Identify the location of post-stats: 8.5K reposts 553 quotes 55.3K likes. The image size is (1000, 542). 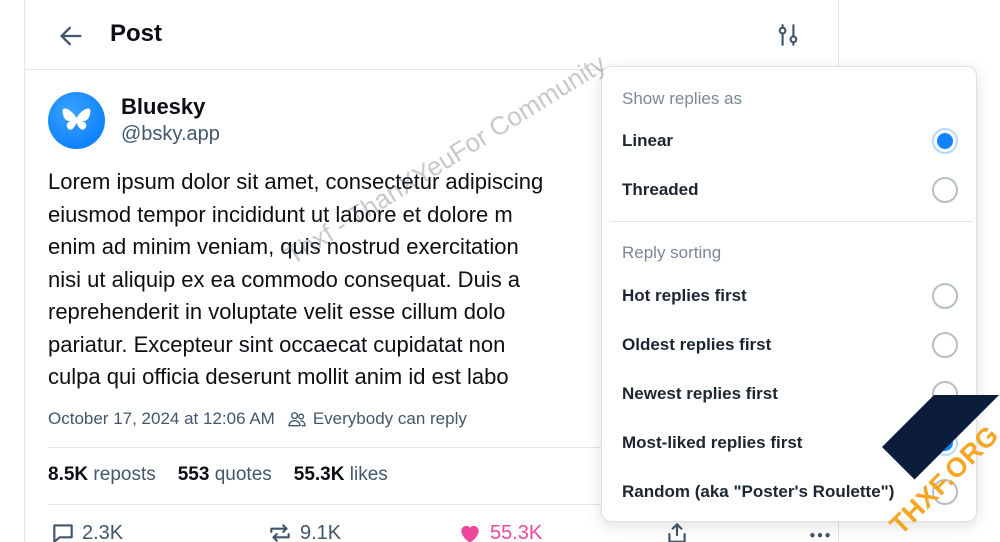
(229, 475).